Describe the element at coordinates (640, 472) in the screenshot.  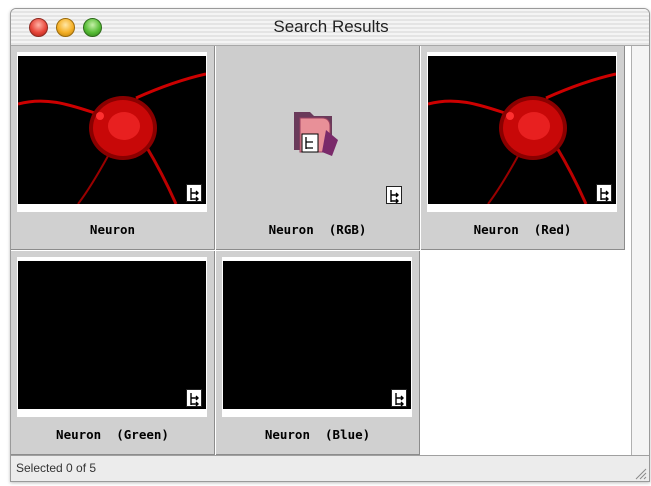
I see `resize-grip-icon` at that location.